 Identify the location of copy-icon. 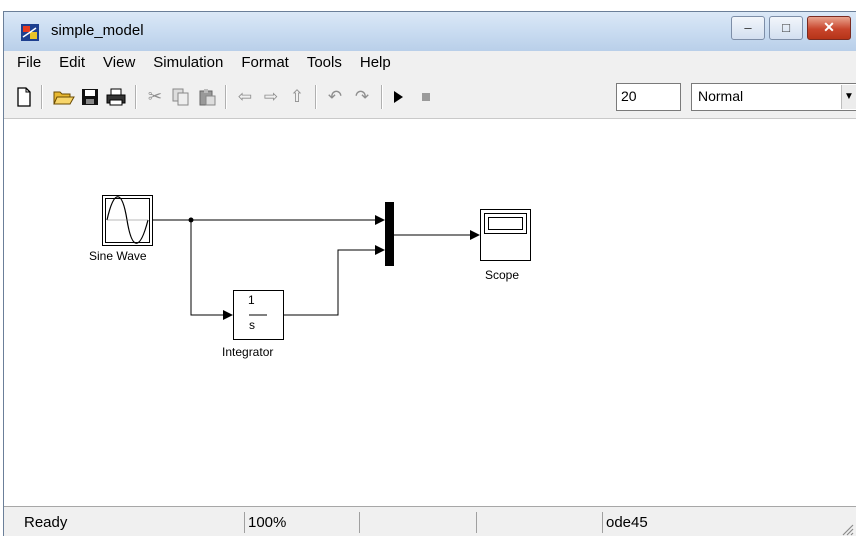
(180, 97).